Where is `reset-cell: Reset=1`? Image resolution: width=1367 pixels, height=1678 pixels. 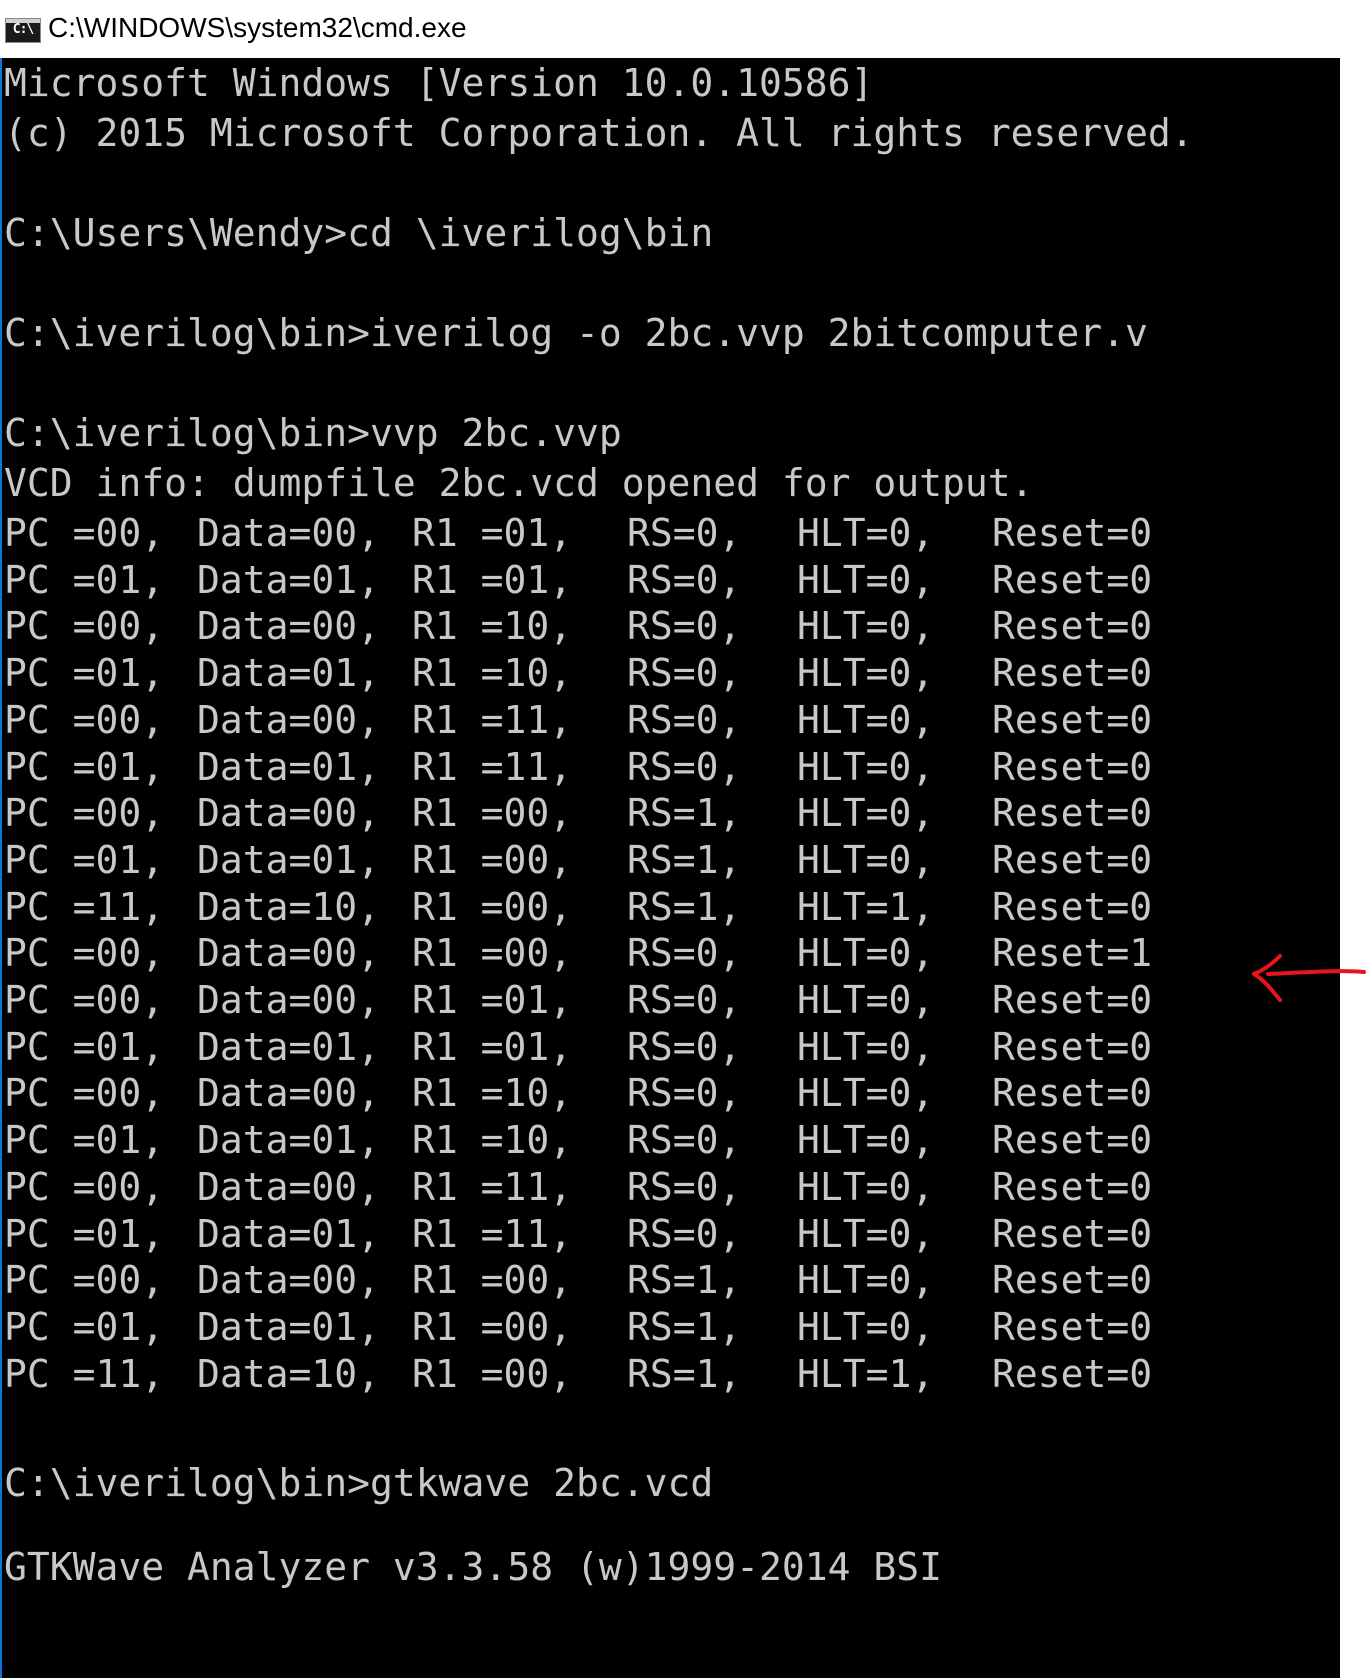 reset-cell: Reset=1 is located at coordinates (1072, 953).